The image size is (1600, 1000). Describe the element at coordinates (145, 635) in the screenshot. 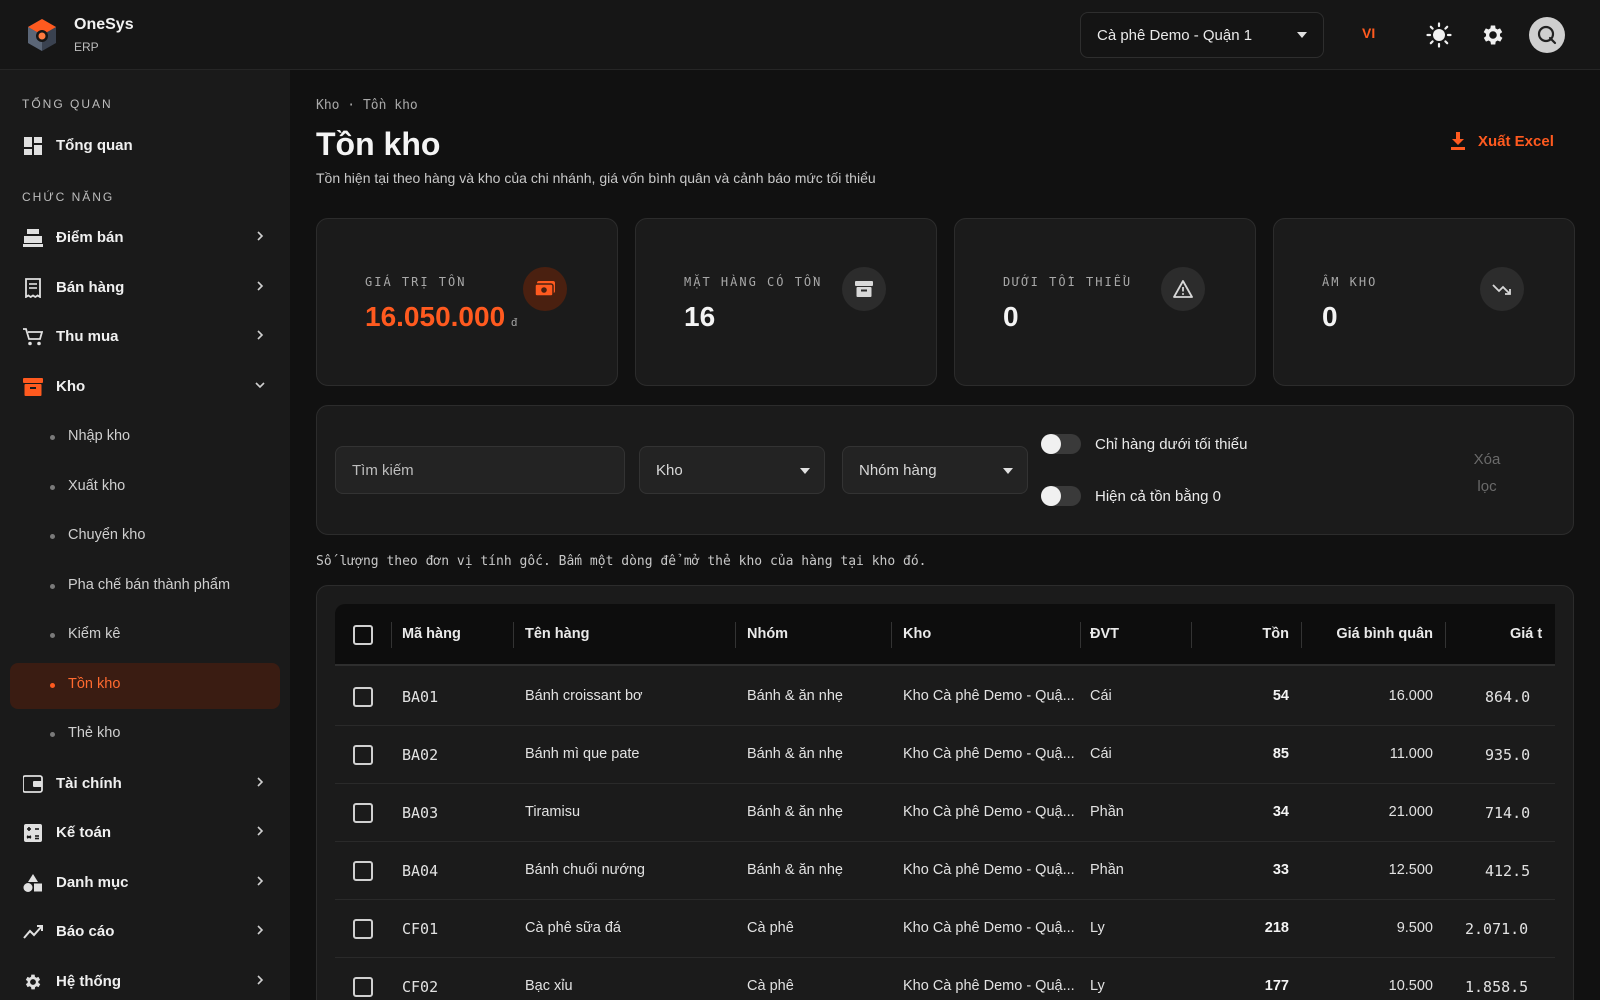

I see `sidebar-subitem-stocktake: Kiểm kê` at that location.